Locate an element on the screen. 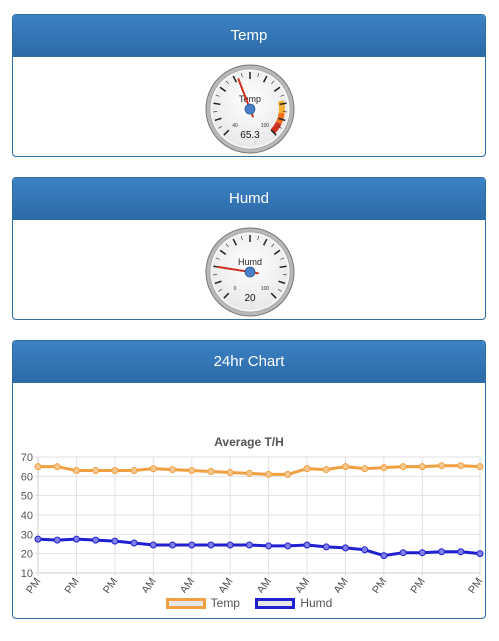 The height and width of the screenshot is (641, 499). legend-label-humd: Humd is located at coordinates (316, 603).